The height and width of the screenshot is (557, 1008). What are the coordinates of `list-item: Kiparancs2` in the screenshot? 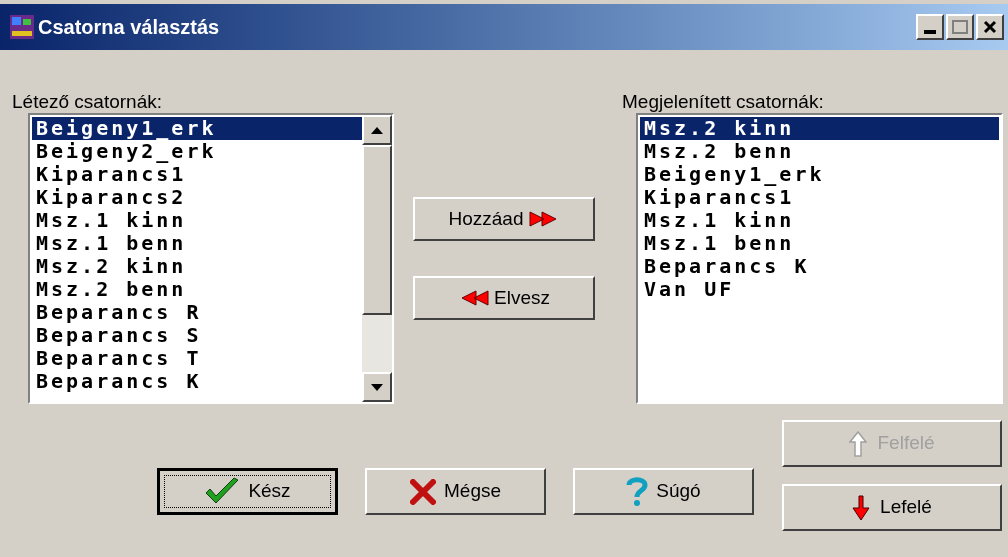 It's located at (197, 197).